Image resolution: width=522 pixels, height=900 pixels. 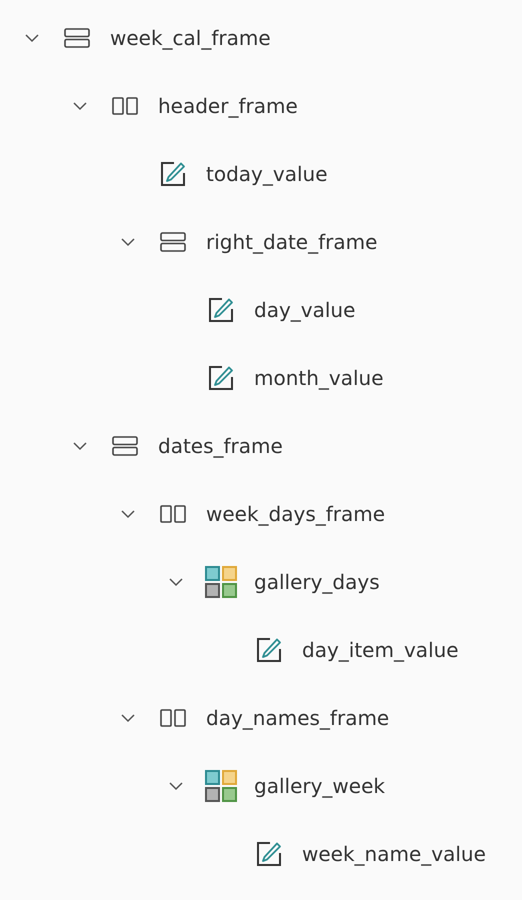 I want to click on tree-item-label: gallery_days, so click(x=317, y=582).